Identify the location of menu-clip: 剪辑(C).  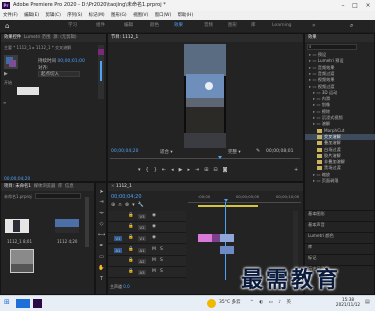
(53, 15).